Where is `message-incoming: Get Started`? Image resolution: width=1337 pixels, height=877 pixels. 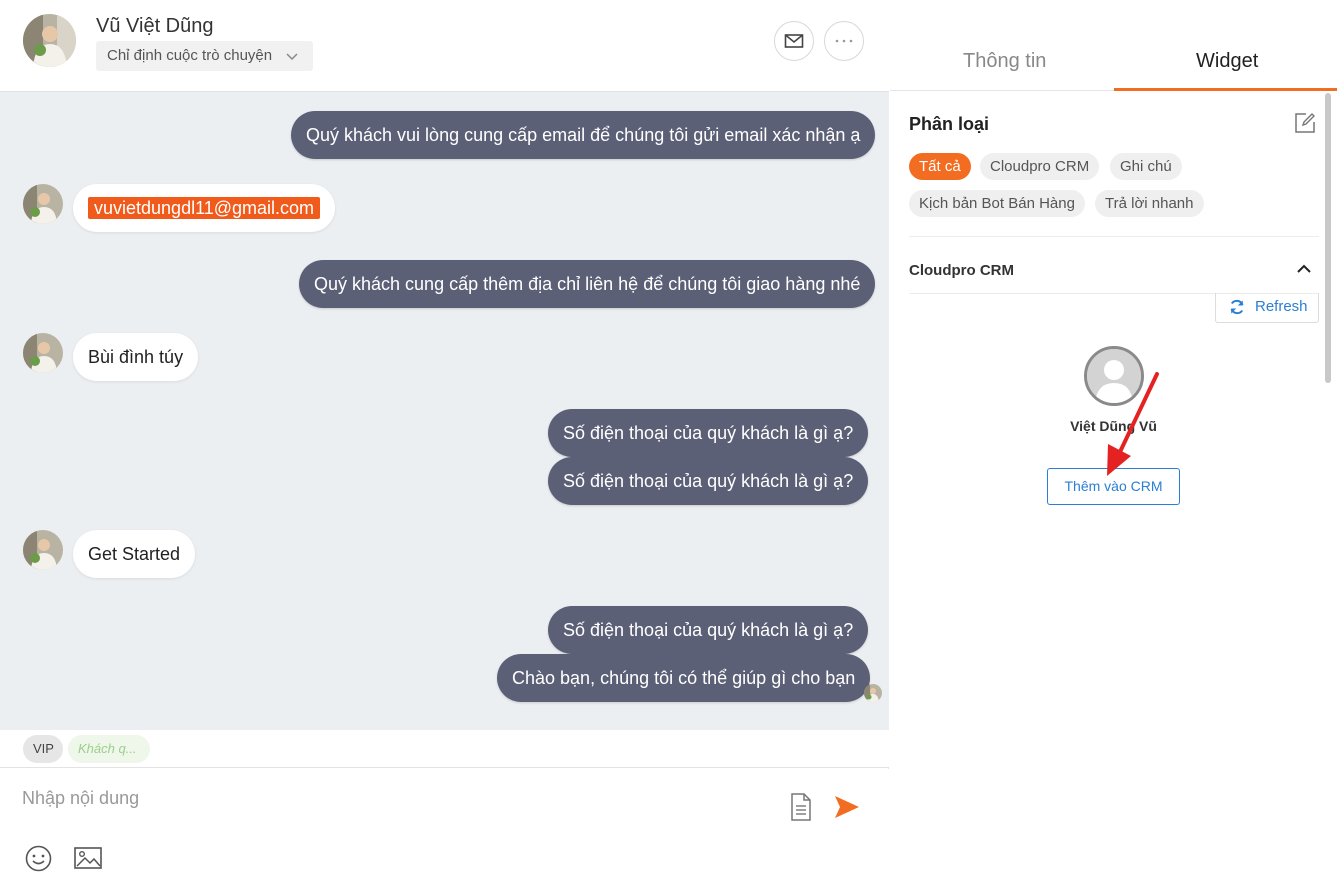 message-incoming: Get Started is located at coordinates (134, 554).